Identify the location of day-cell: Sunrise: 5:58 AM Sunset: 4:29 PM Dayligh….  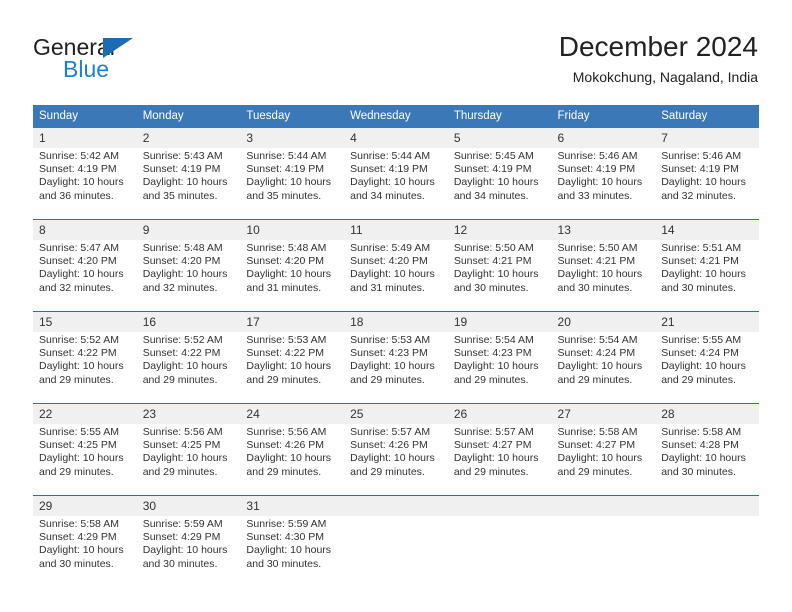
(85, 547).